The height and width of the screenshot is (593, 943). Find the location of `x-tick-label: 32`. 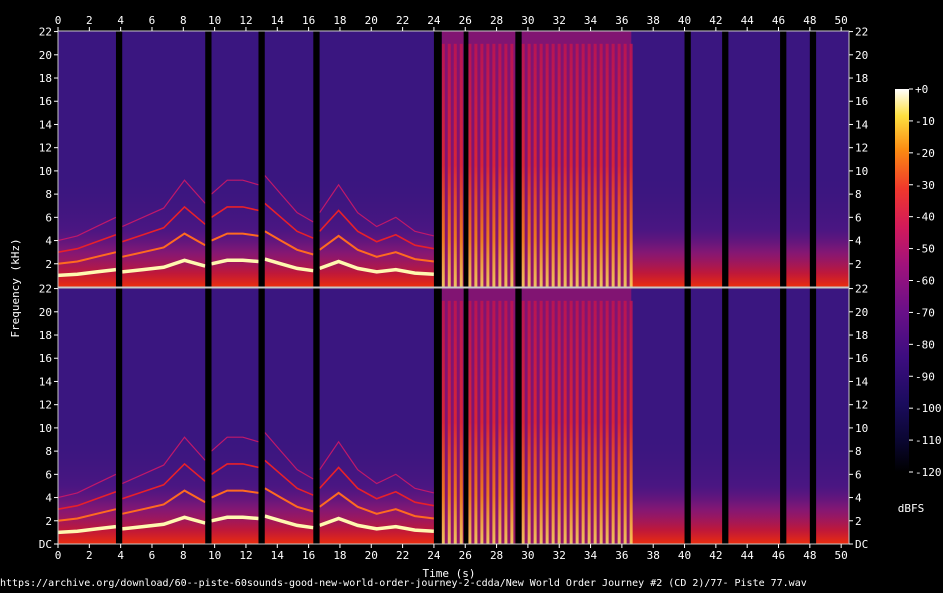

x-tick-label: 32 is located at coordinates (559, 20).